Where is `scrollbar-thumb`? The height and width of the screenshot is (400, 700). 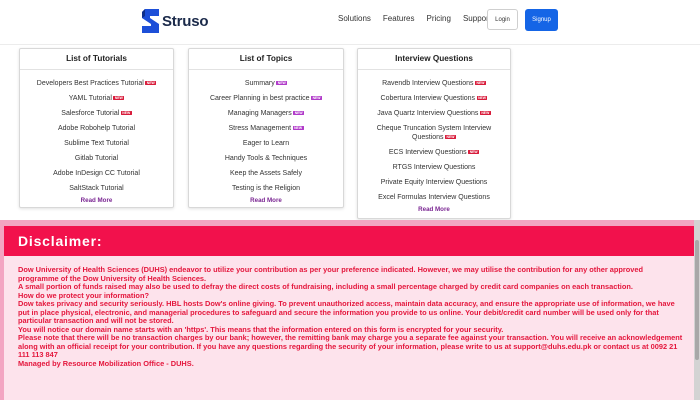
scrollbar-thumb is located at coordinates (697, 300).